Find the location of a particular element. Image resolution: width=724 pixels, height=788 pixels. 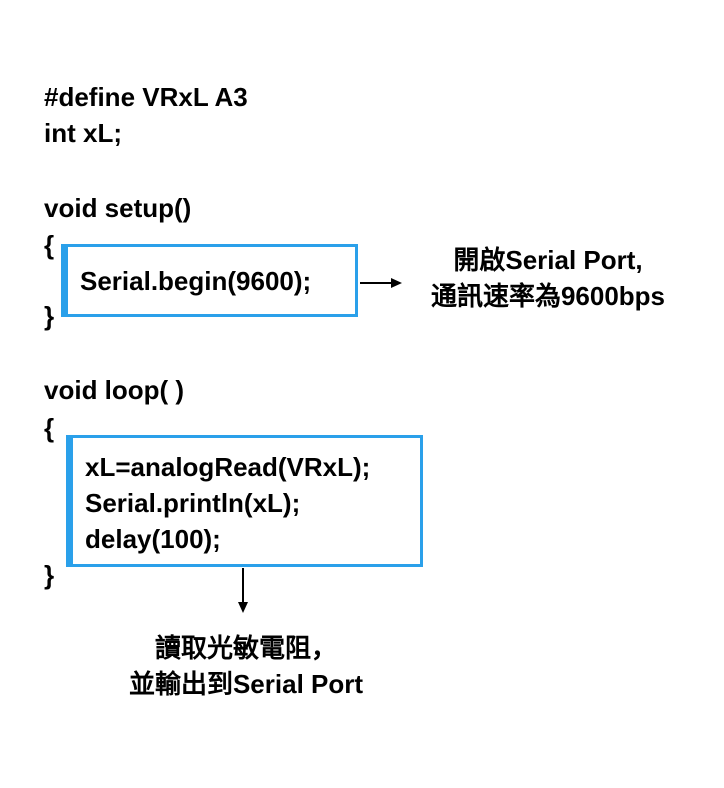

loop-close-brace: } is located at coordinates (49, 575).